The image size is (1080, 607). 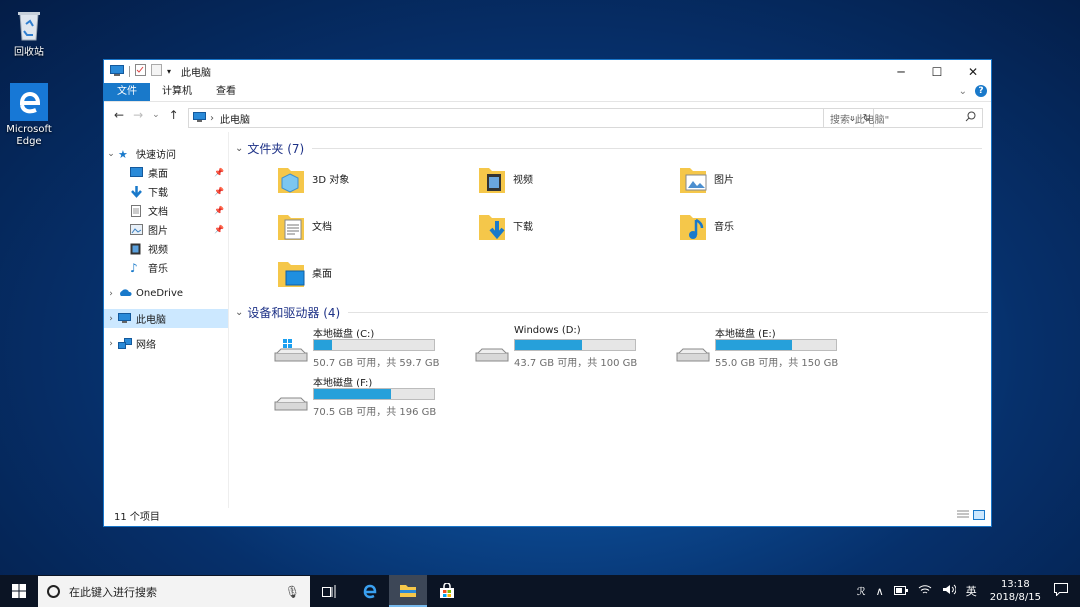 What do you see at coordinates (158, 269) in the screenshot?
I see `sidebar-item-label: 音乐` at bounding box center [158, 269].